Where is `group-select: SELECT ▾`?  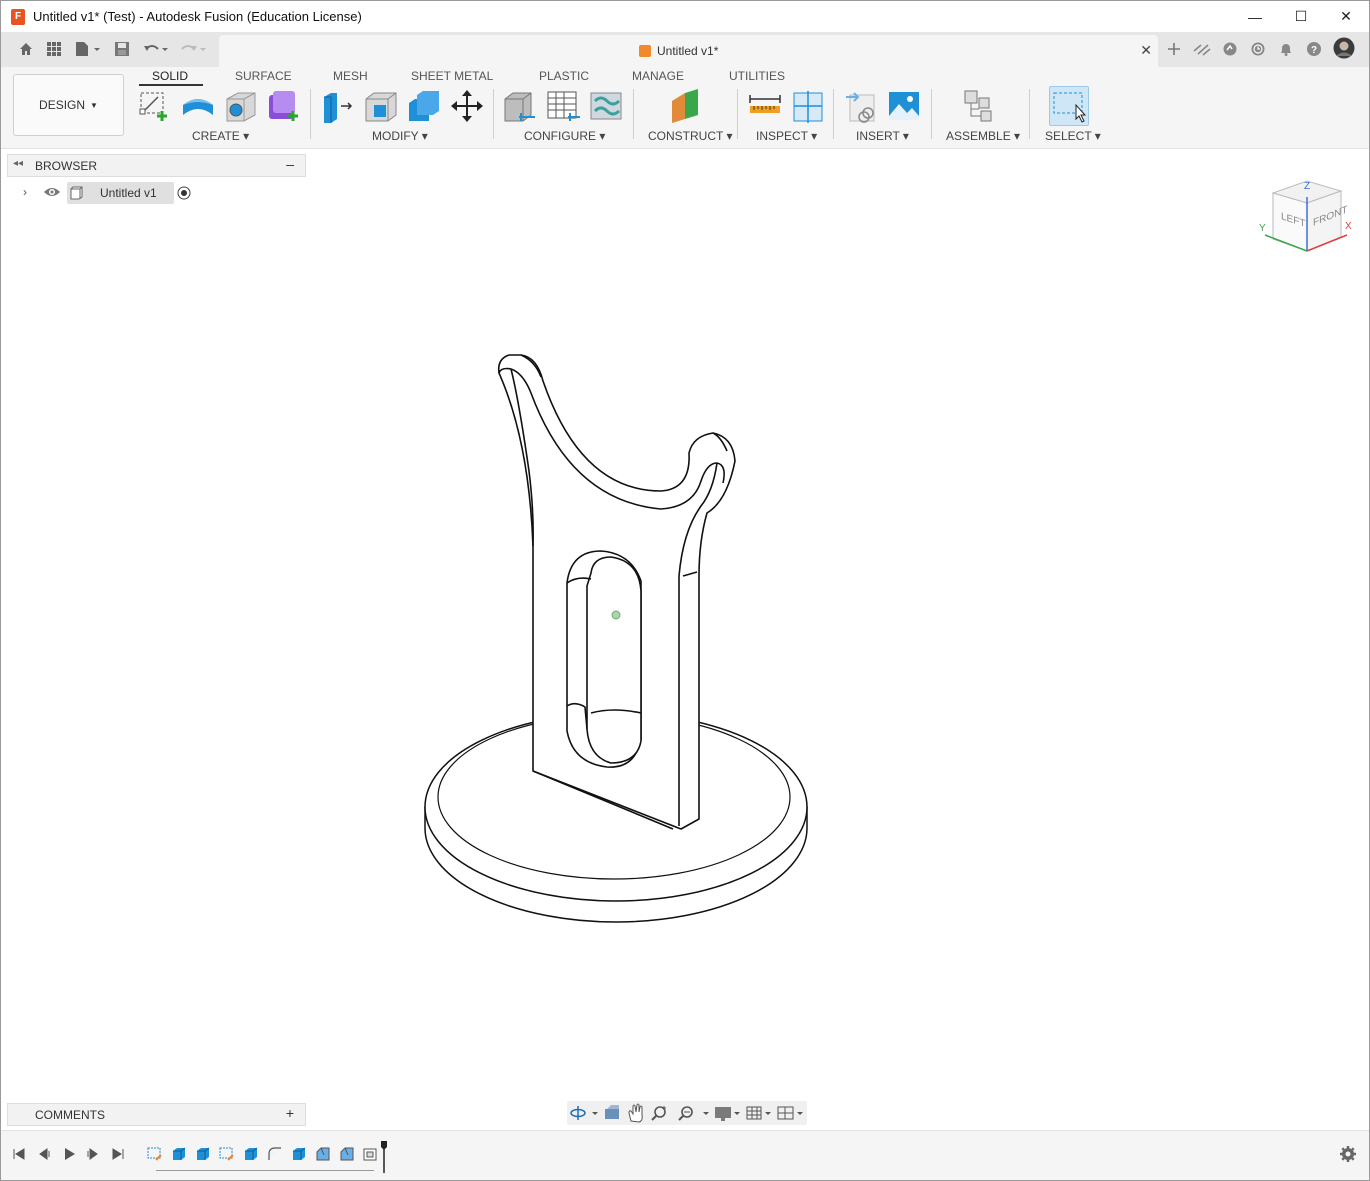
group-select: SELECT ▾ is located at coordinates (1073, 136).